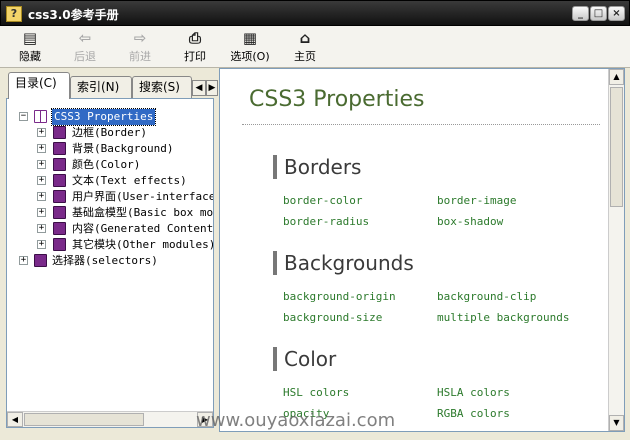  I want to click on close-button: ×, so click(616, 13).